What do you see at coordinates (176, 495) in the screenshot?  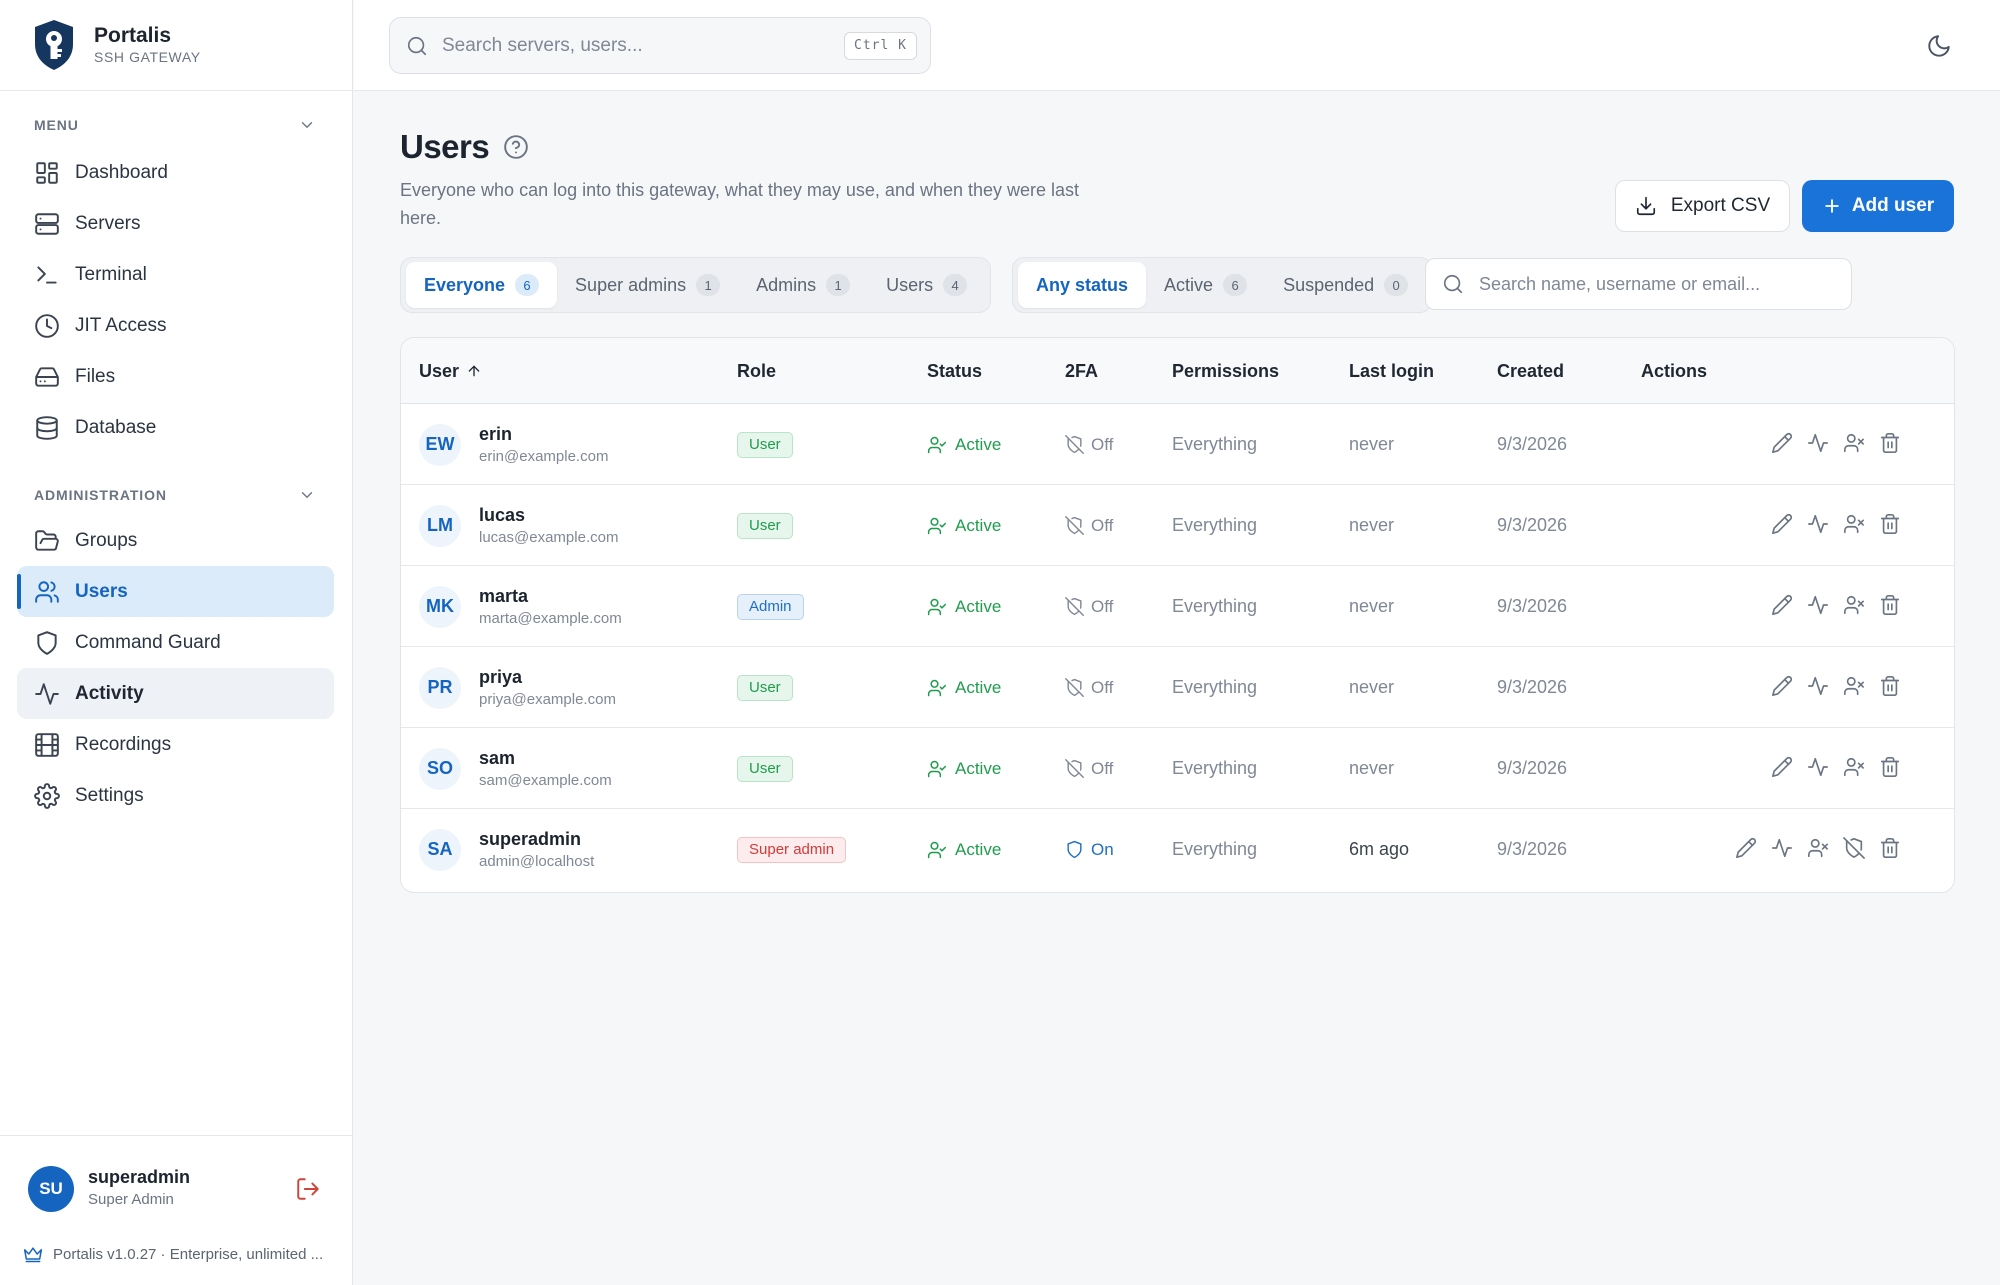 I see `administration-section-header: ADMINISTRATION` at bounding box center [176, 495].